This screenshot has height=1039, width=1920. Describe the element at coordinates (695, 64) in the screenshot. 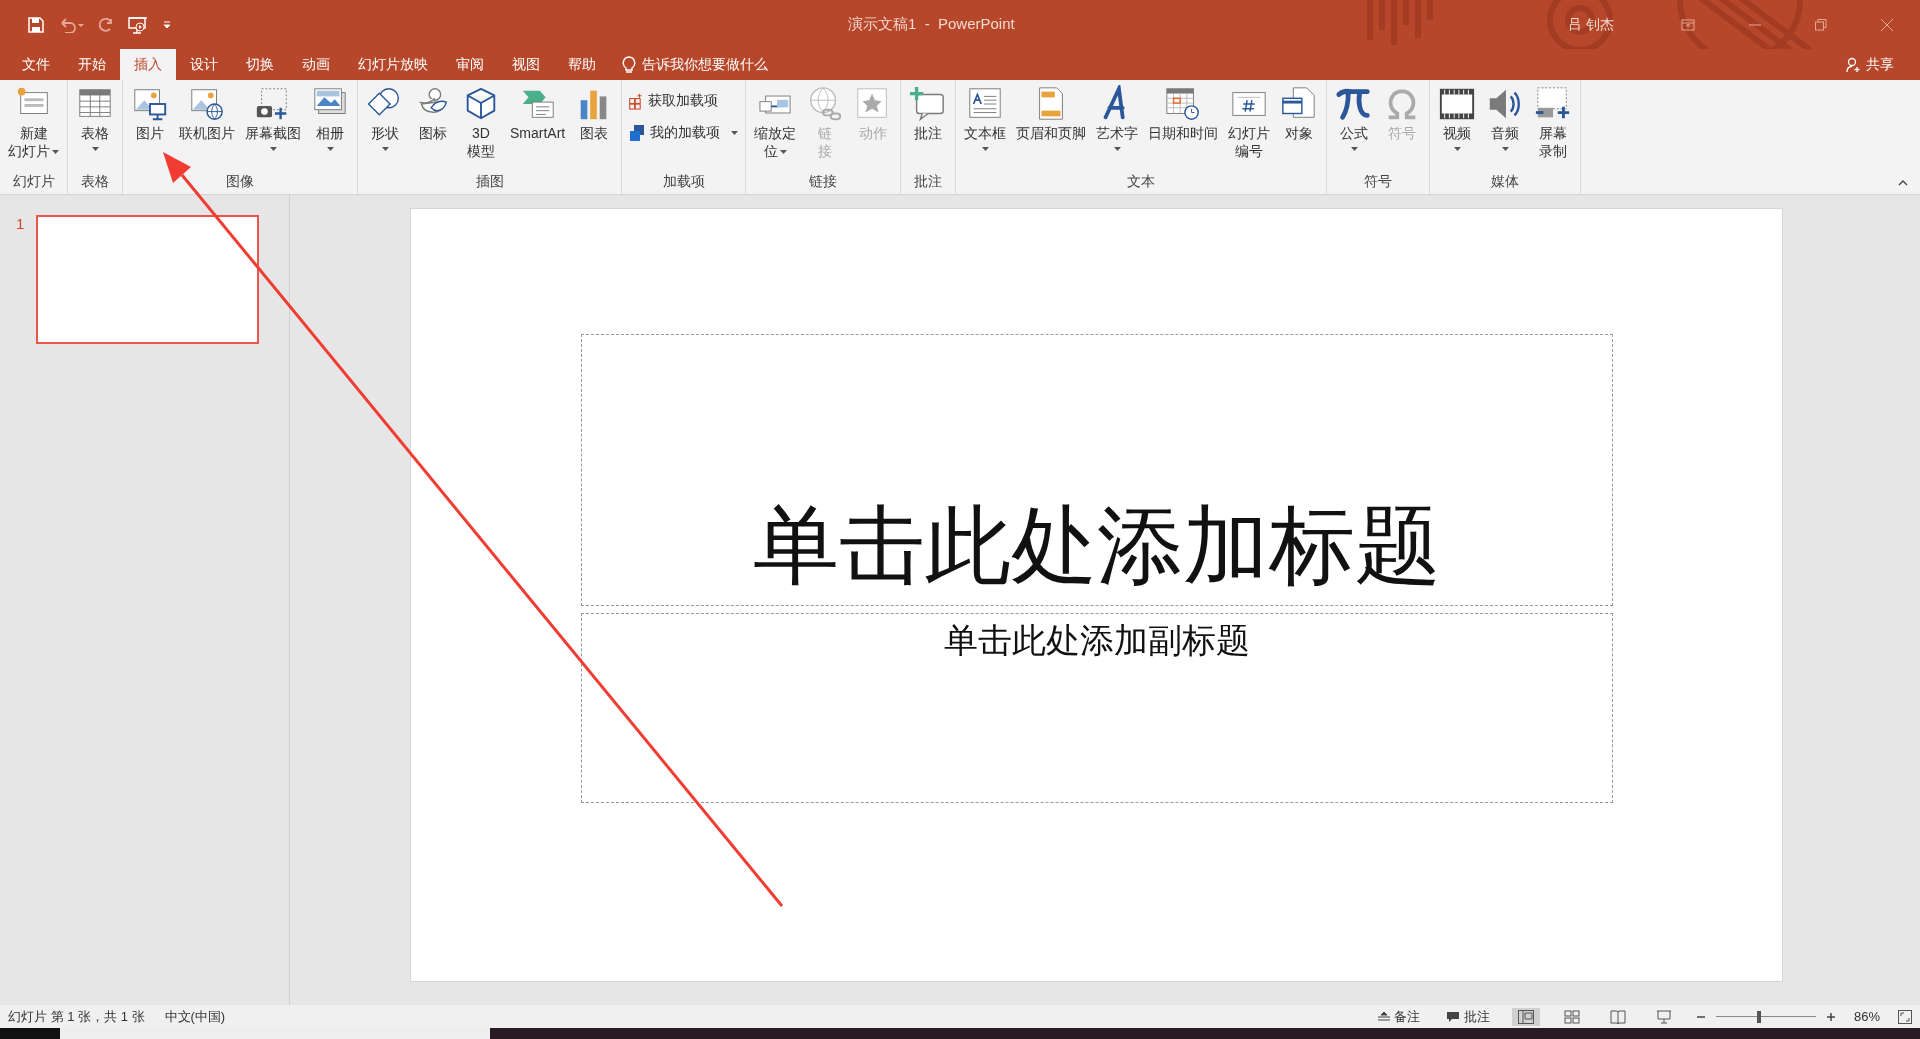

I see `tell-me-search: 告诉我你想要做什么` at that location.